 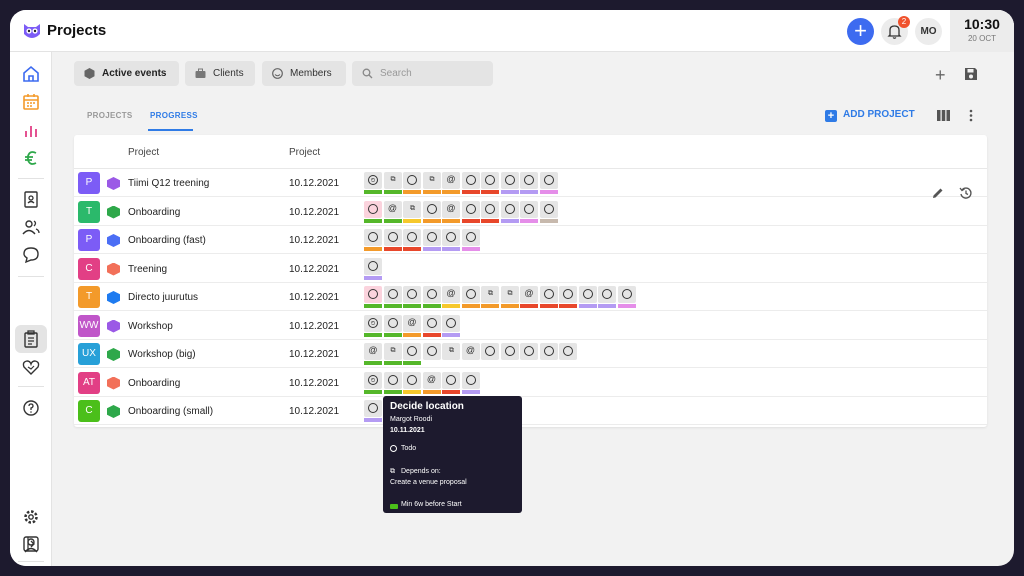 What do you see at coordinates (860, 31) in the screenshot?
I see `create-button: +` at bounding box center [860, 31].